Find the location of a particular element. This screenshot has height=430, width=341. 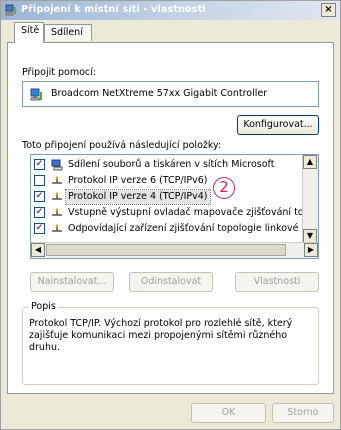

tab-sharing: Sdílení is located at coordinates (68, 32).